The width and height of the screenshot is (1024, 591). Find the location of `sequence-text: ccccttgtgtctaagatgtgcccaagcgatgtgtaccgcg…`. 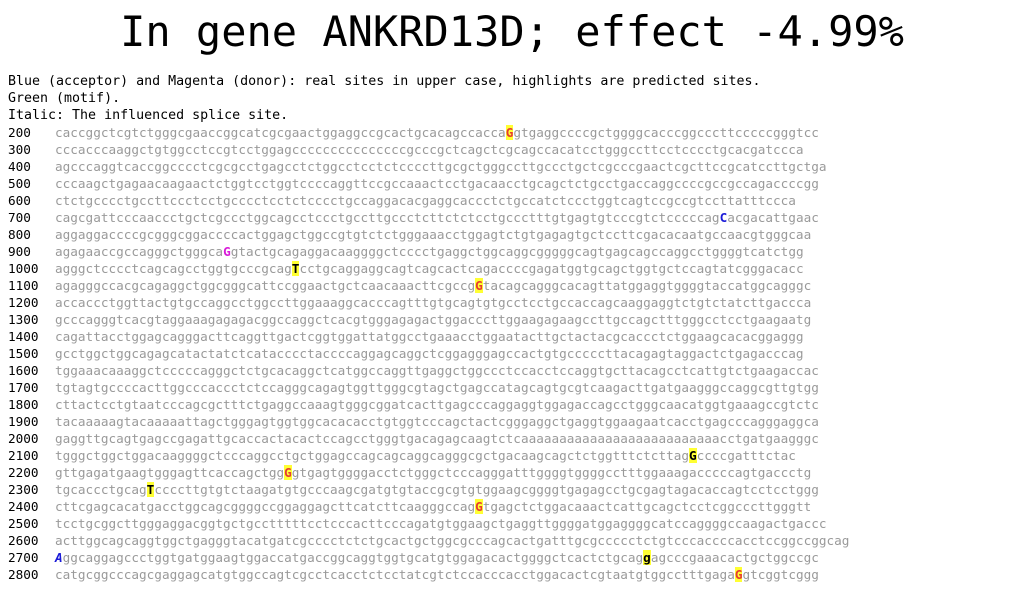

sequence-text: ccccttgtgtctaagatgtgcccaagcgatgtgtaccgcg… is located at coordinates (486, 489).